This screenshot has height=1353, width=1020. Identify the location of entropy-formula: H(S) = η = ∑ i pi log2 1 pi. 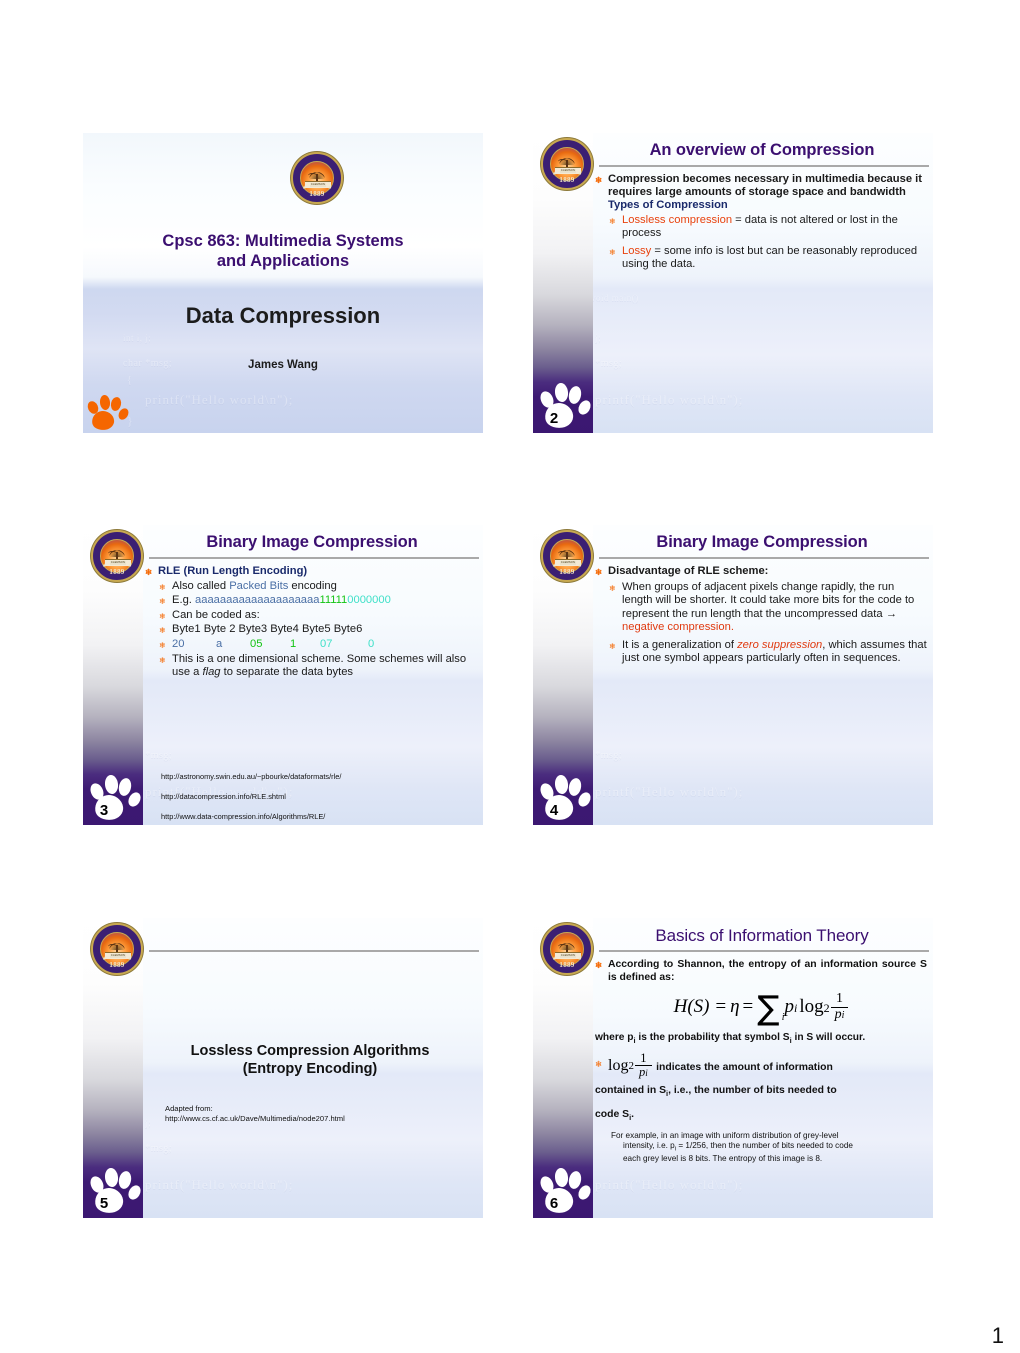
(761, 1007).